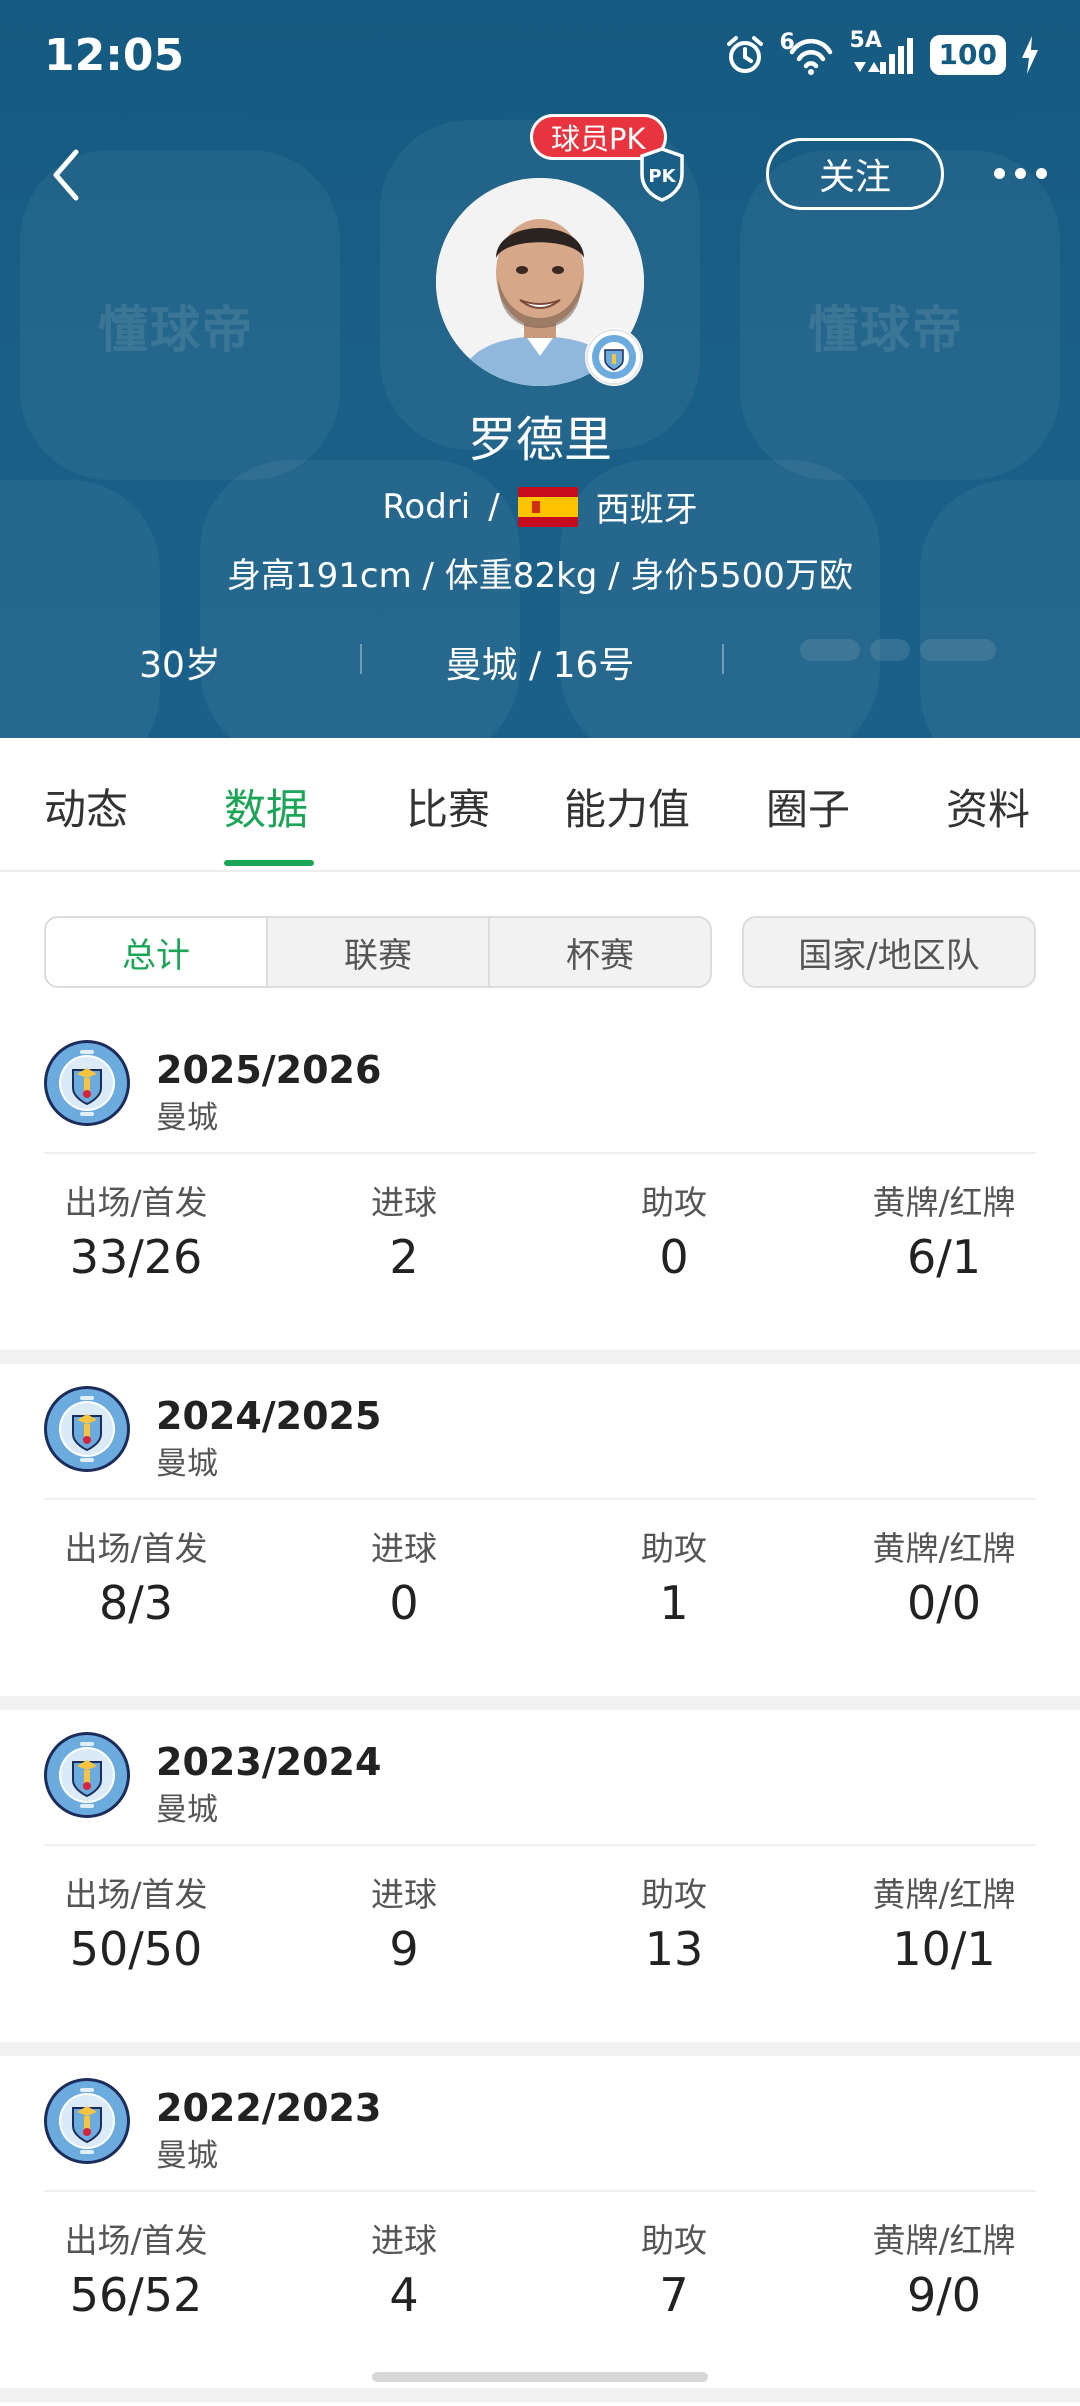 This screenshot has width=1080, height=2406. Describe the element at coordinates (944, 1603) in the screenshot. I see `stat-value: 0/0` at that location.